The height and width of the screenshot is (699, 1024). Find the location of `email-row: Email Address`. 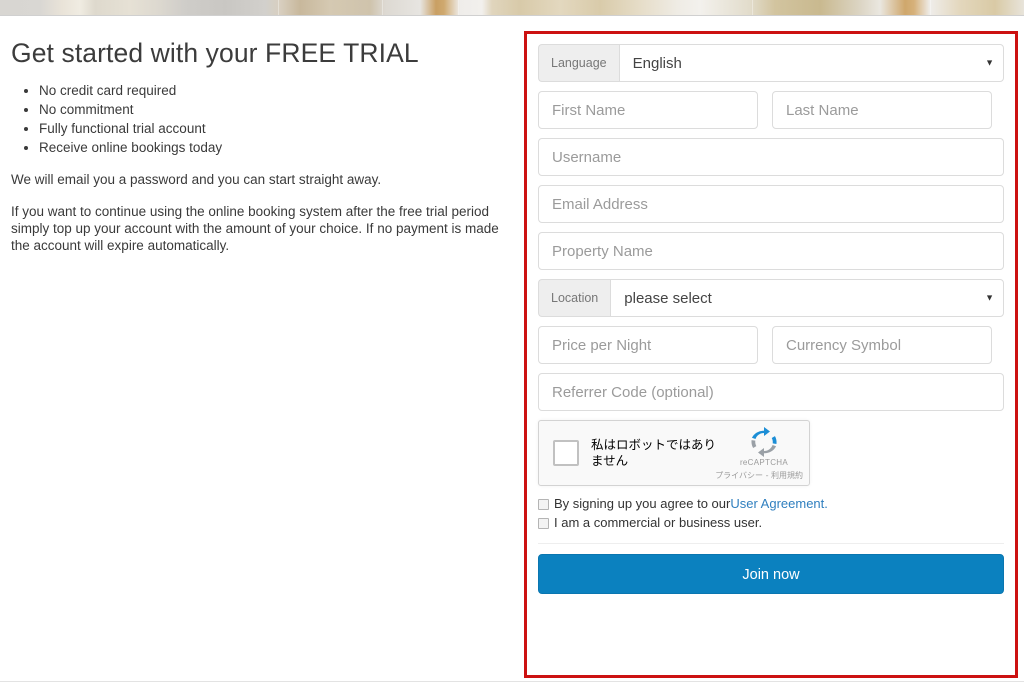

email-row: Email Address is located at coordinates (771, 204).